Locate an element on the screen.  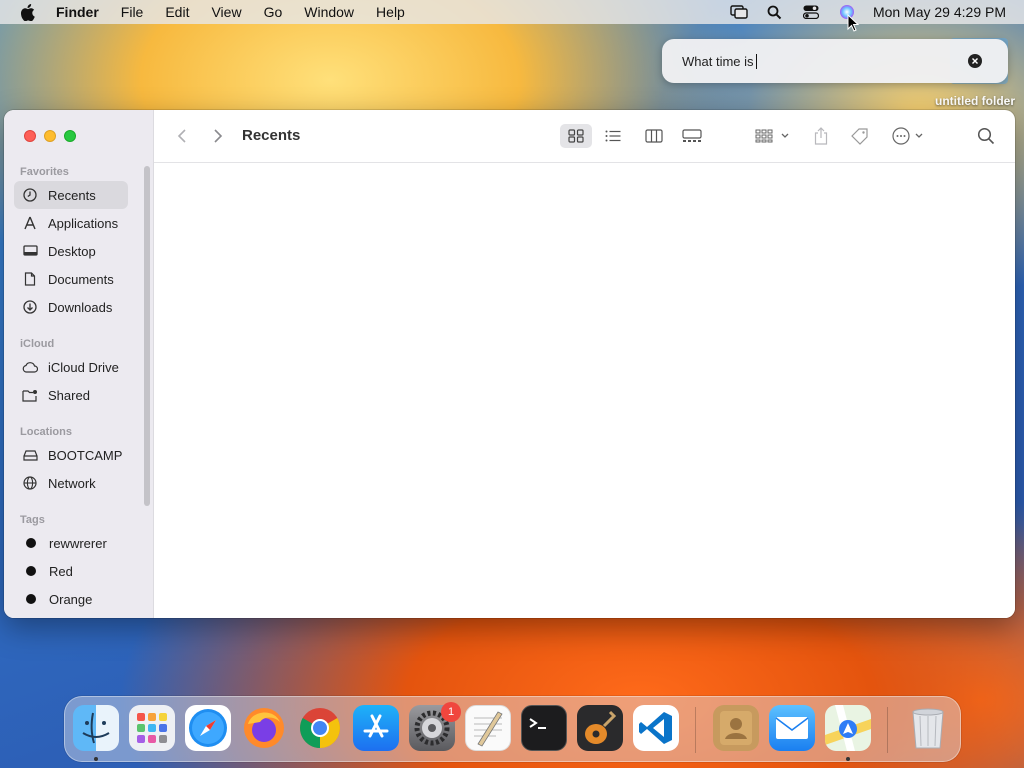
sidebar-section-favorites: Favorites is located at coordinates (44, 172).